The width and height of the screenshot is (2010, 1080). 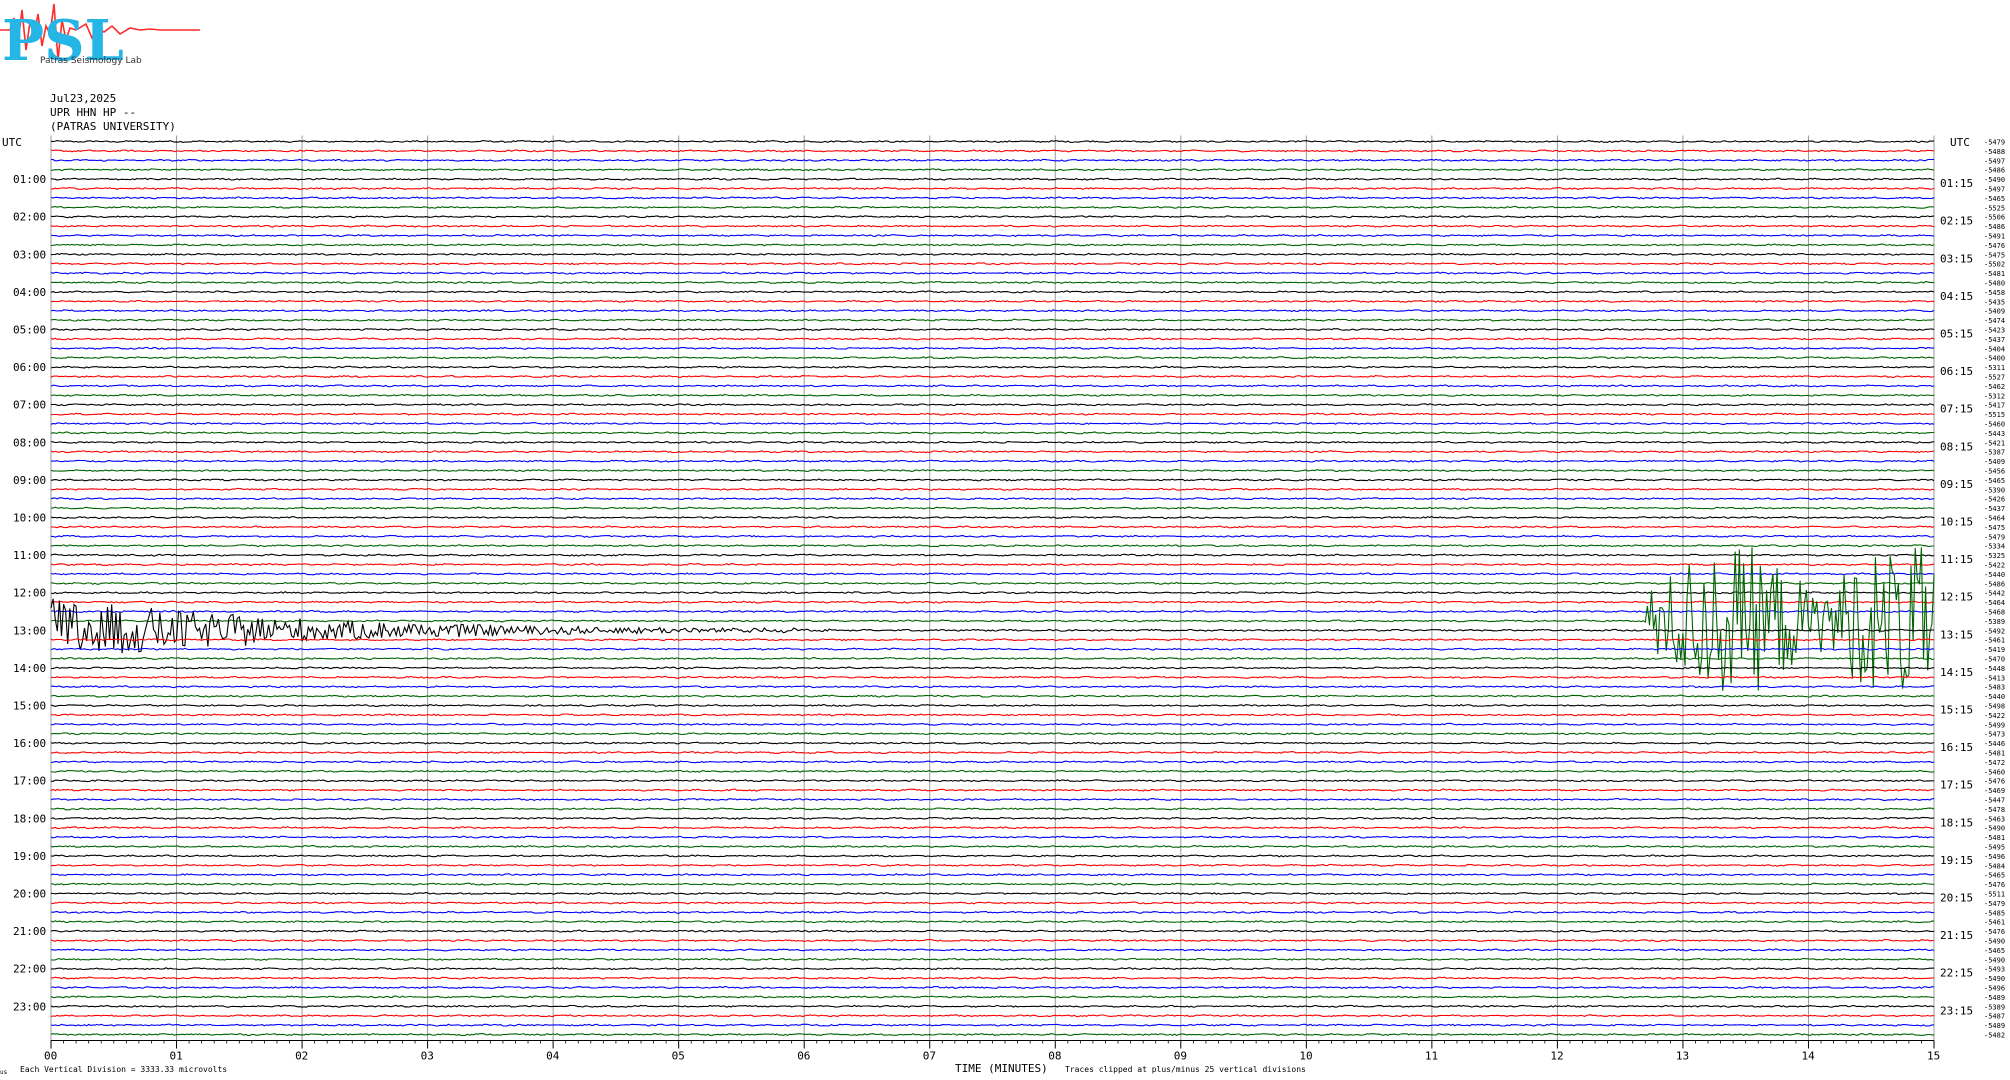 What do you see at coordinates (1994, 218) in the screenshot?
I see `trace-offset-label: -5506` at bounding box center [1994, 218].